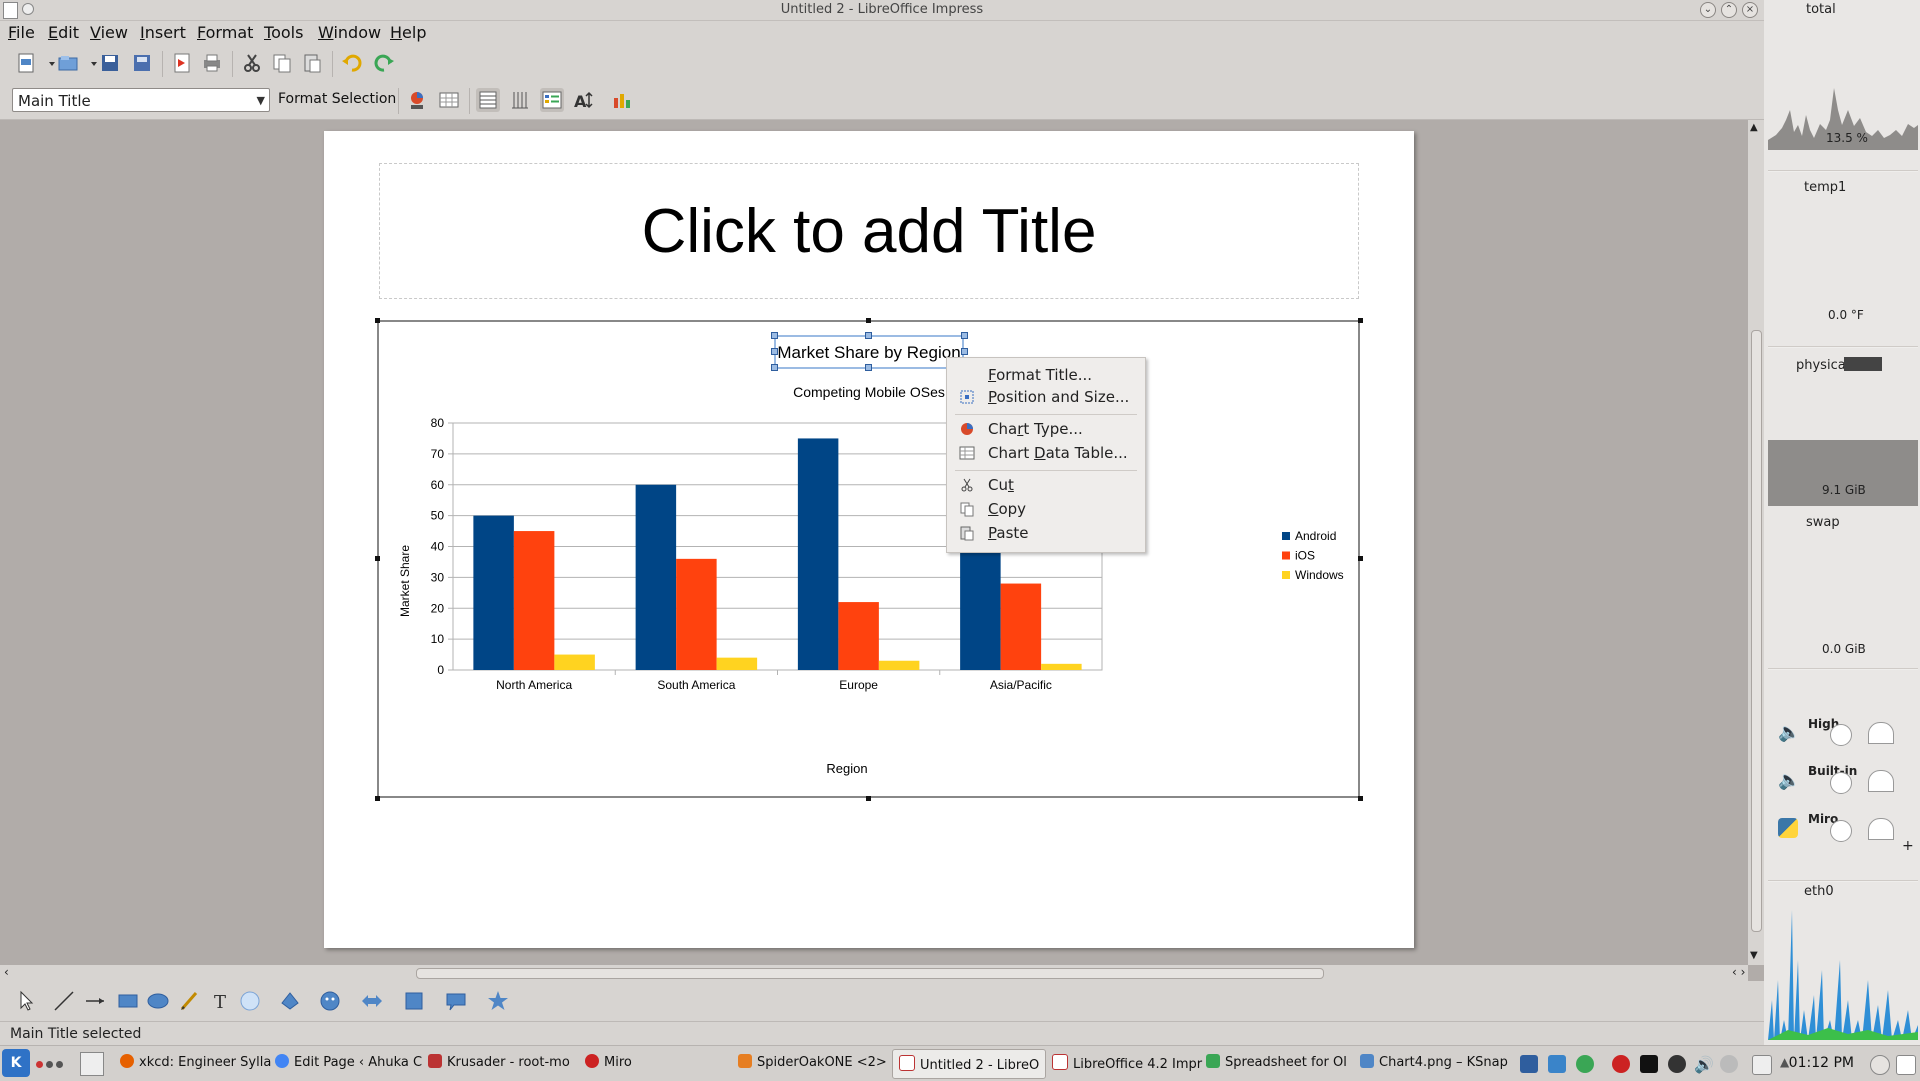 The width and height of the screenshot is (1920, 1081). I want to click on line-tool-icon, so click(64, 1001).